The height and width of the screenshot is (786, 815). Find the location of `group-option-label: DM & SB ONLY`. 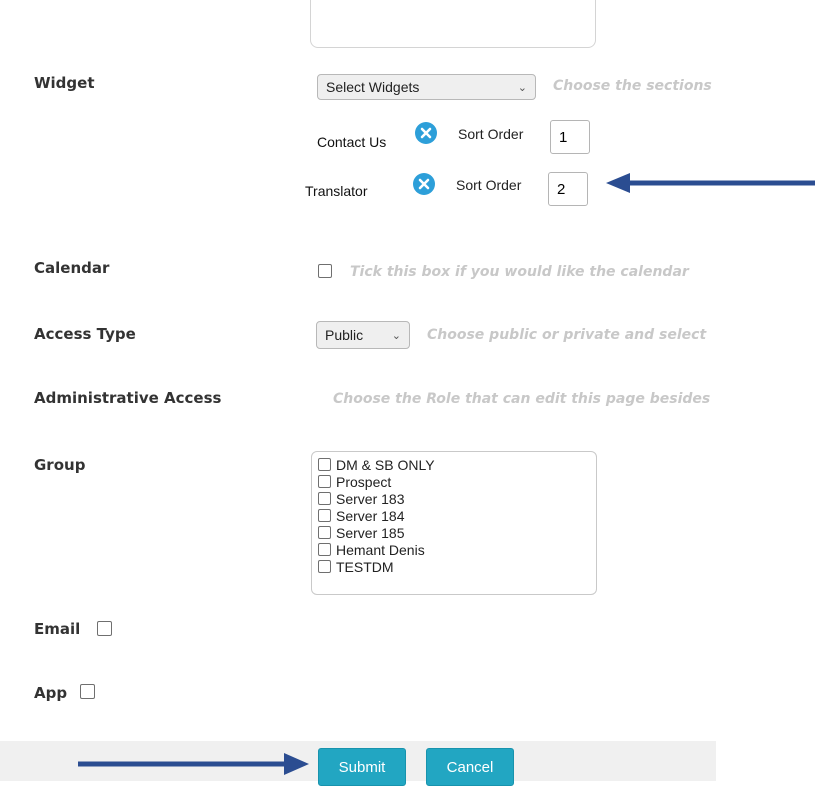

group-option-label: DM & SB ONLY is located at coordinates (385, 464).